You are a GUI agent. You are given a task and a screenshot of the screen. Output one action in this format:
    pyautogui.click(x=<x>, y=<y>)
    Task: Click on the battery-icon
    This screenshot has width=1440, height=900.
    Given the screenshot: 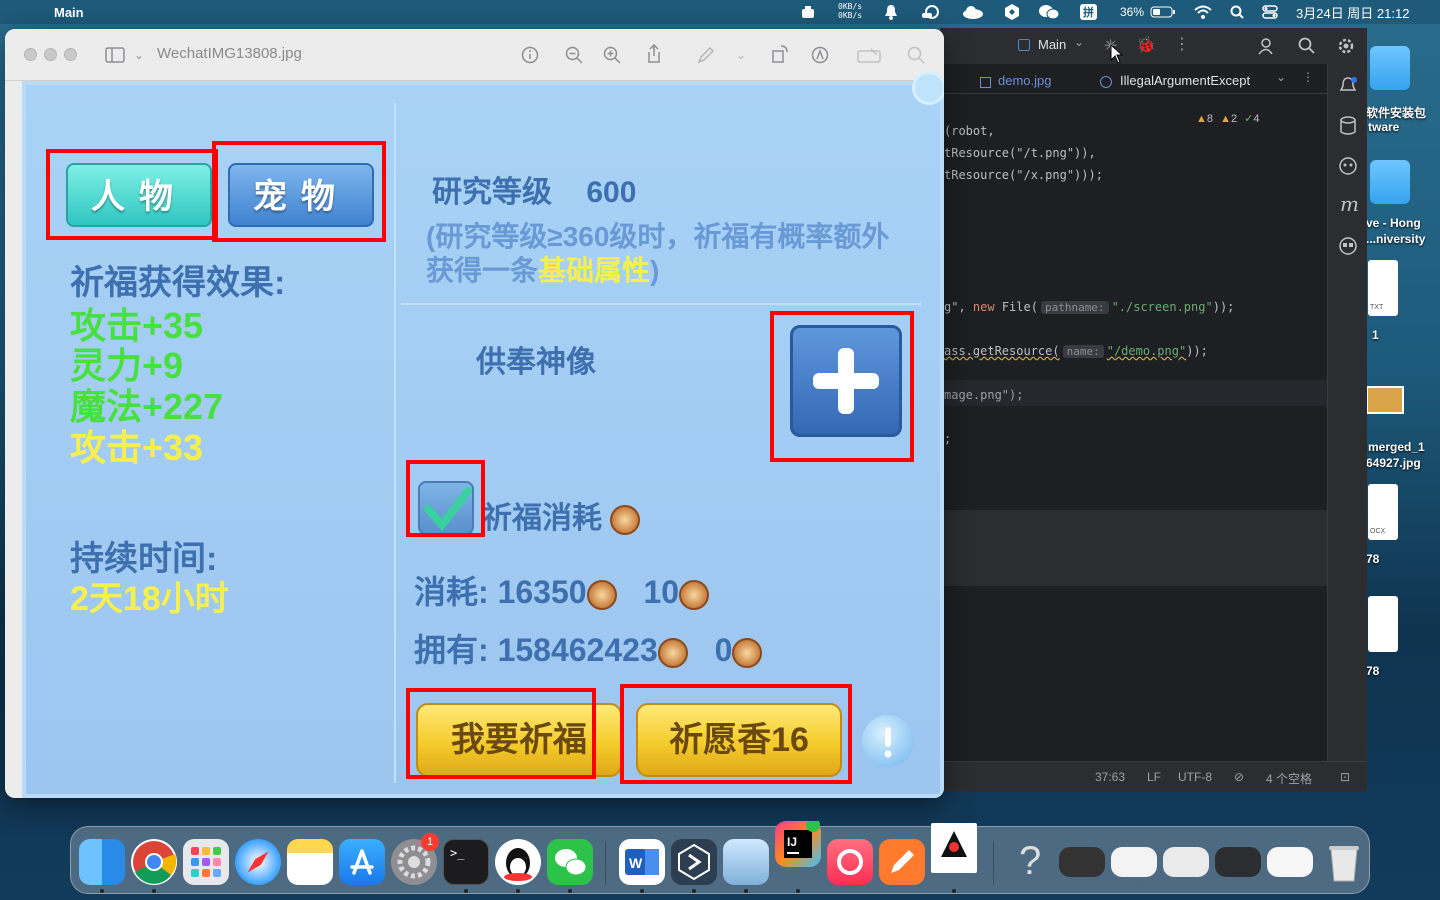 What is the action you would take?
    pyautogui.click(x=1163, y=12)
    